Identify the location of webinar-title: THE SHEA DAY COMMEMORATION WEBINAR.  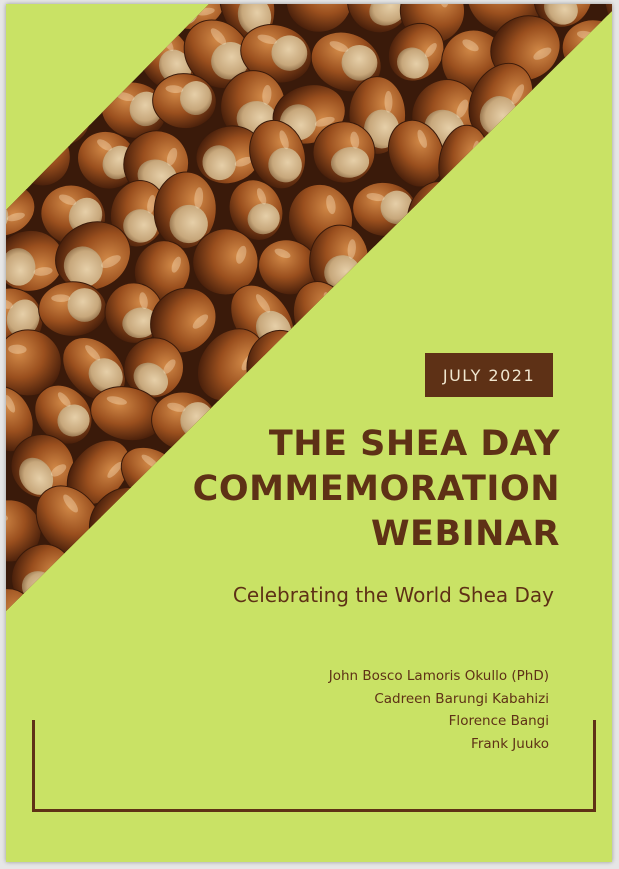
(350, 489).